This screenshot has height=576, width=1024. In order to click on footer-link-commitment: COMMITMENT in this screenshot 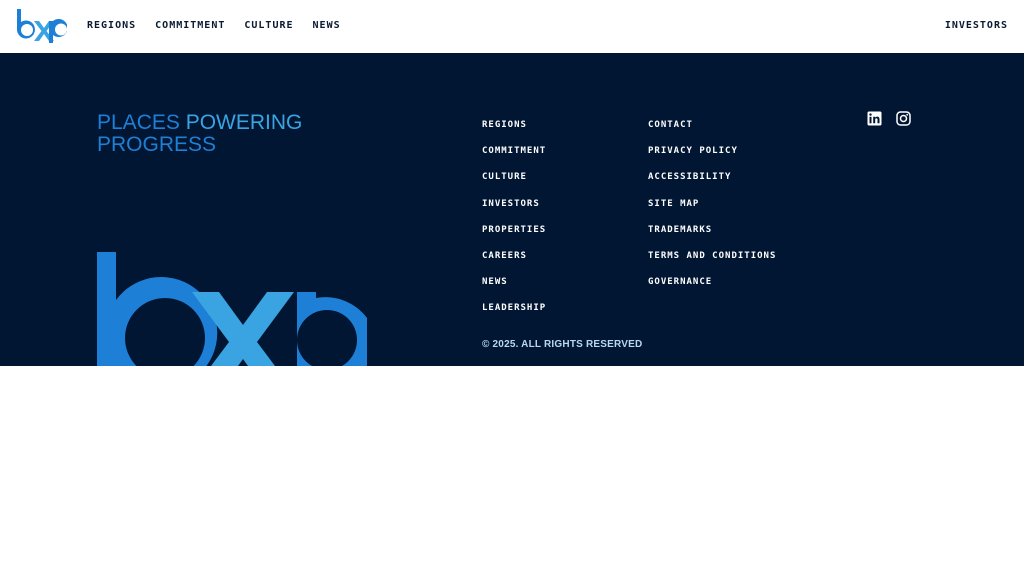, I will do `click(514, 151)`.